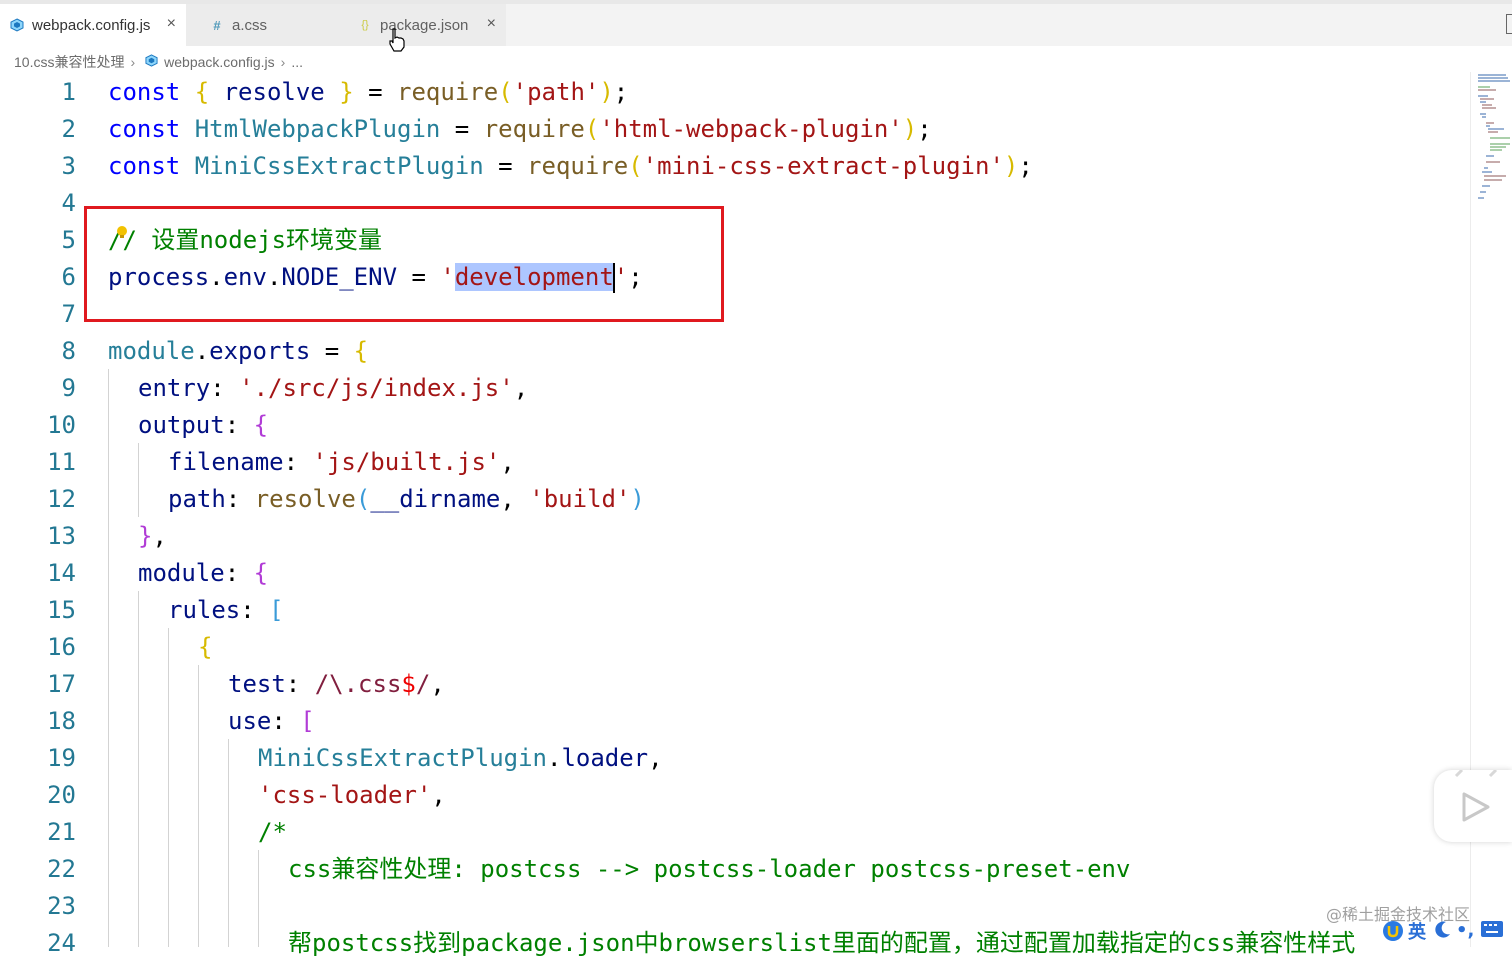 The image size is (1512, 962). Describe the element at coordinates (68, 240) in the screenshot. I see `line-number: 5` at that location.